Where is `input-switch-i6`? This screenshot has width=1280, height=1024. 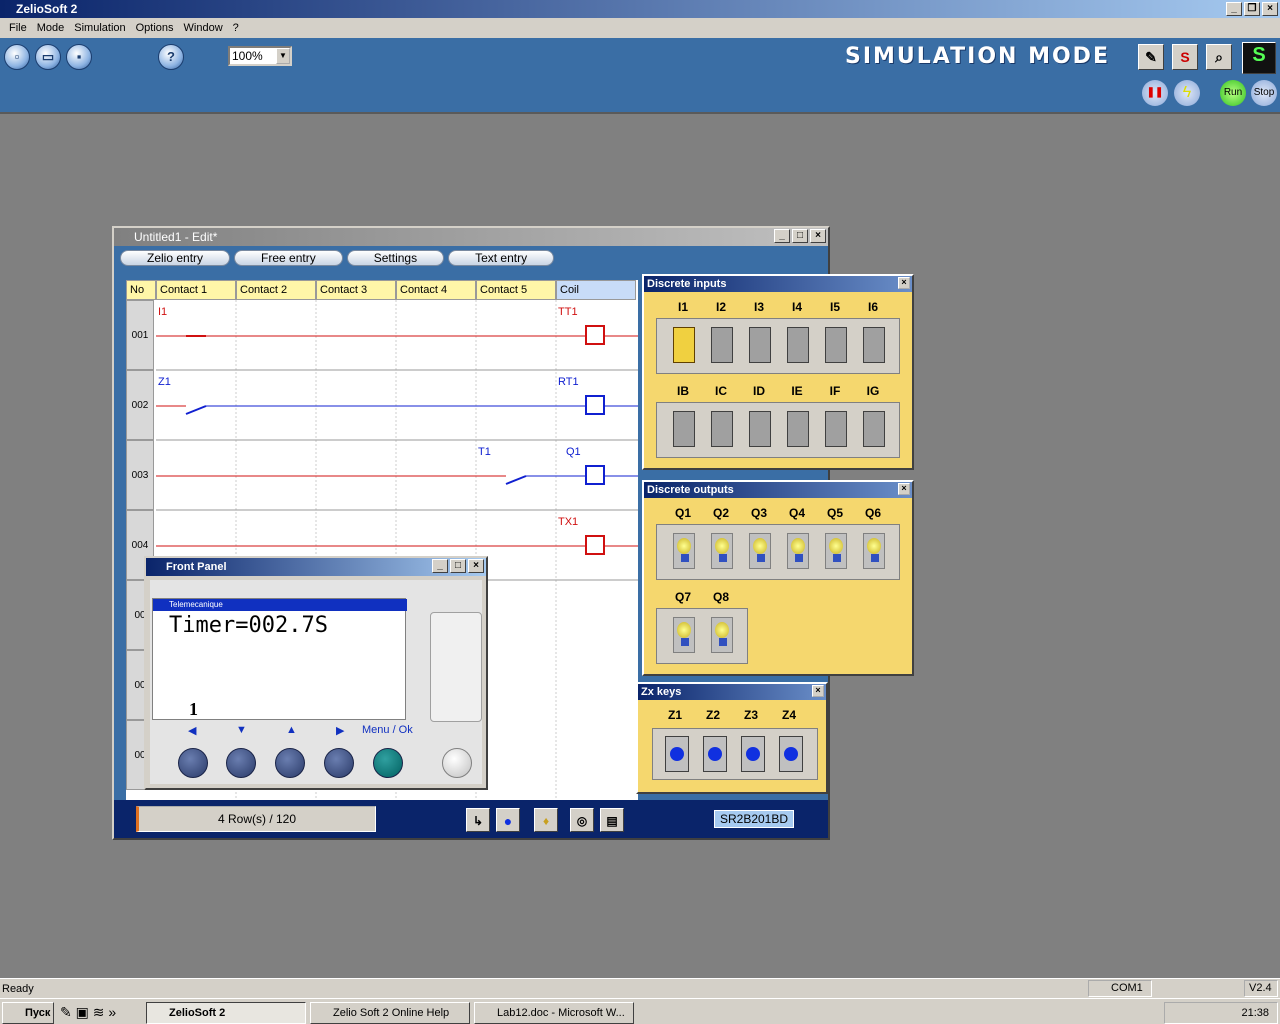
input-switch-i6 is located at coordinates (874, 345).